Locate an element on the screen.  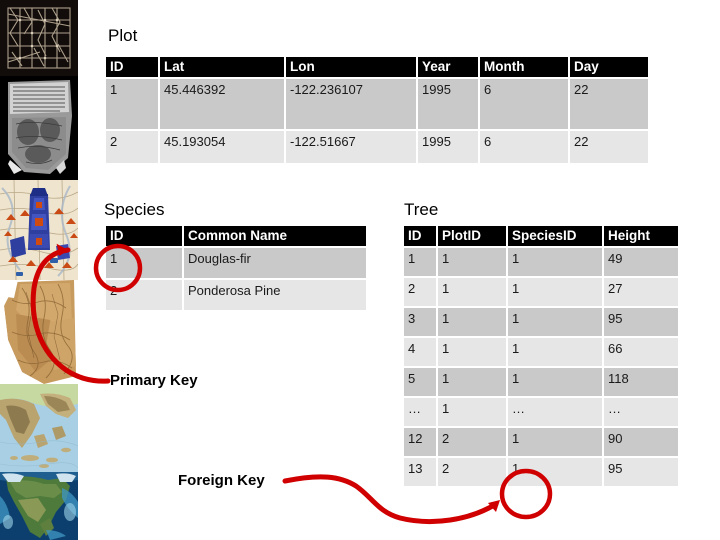
table-row: 4 1 1 66 is located at coordinates (541, 352).